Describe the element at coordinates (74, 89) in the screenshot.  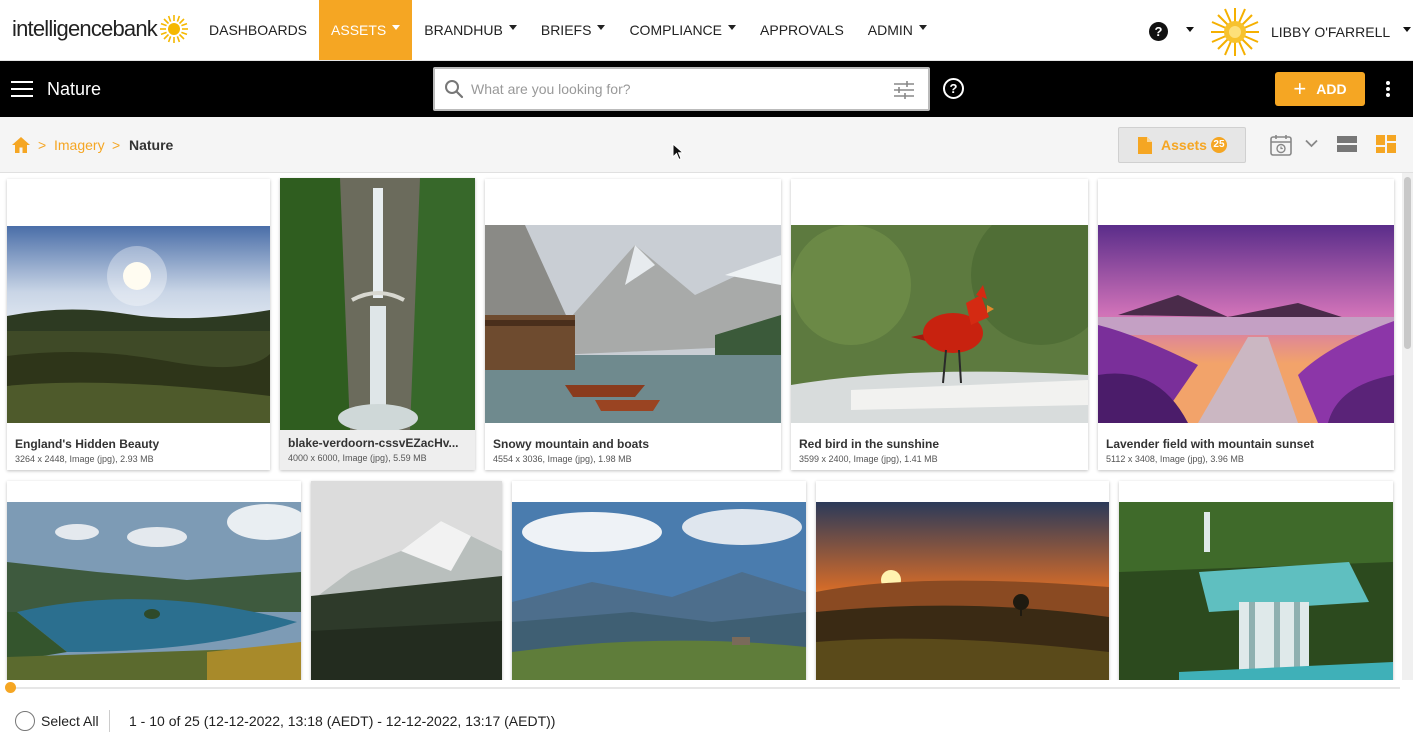
I see `section-title: Nature` at that location.